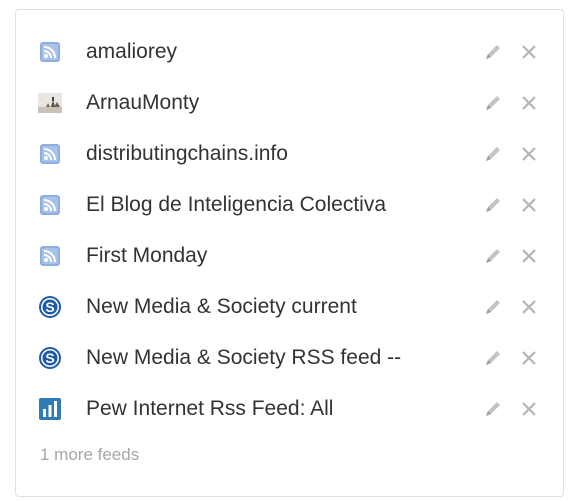  Describe the element at coordinates (187, 153) in the screenshot. I see `feed-title: distributingchains.info` at that location.